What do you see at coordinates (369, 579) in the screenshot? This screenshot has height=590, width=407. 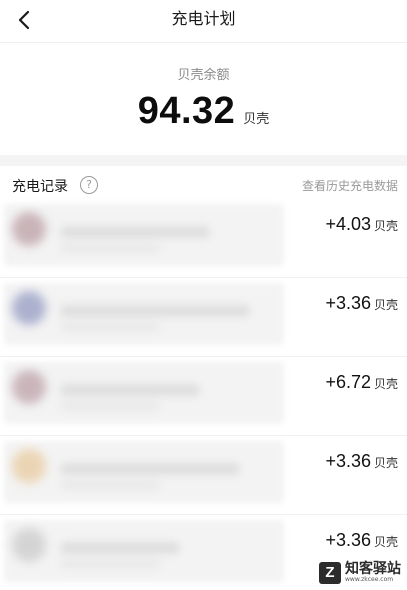 I see `watermark-url: www.zkcee.com` at bounding box center [369, 579].